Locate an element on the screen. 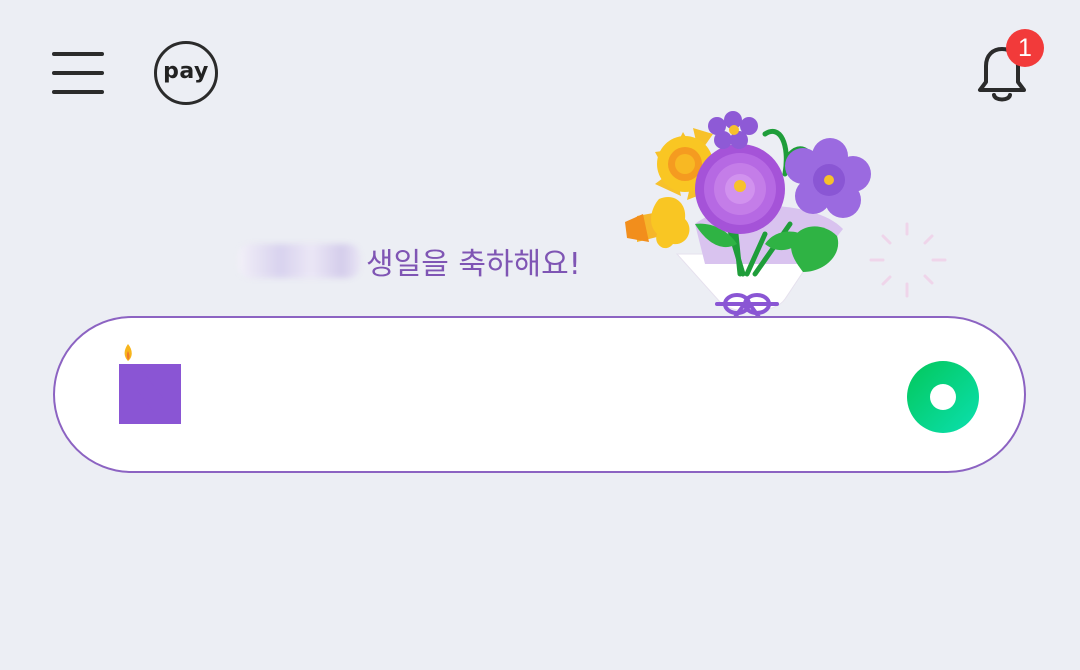 The width and height of the screenshot is (1080, 670). sparkle-icon is located at coordinates (908, 260).